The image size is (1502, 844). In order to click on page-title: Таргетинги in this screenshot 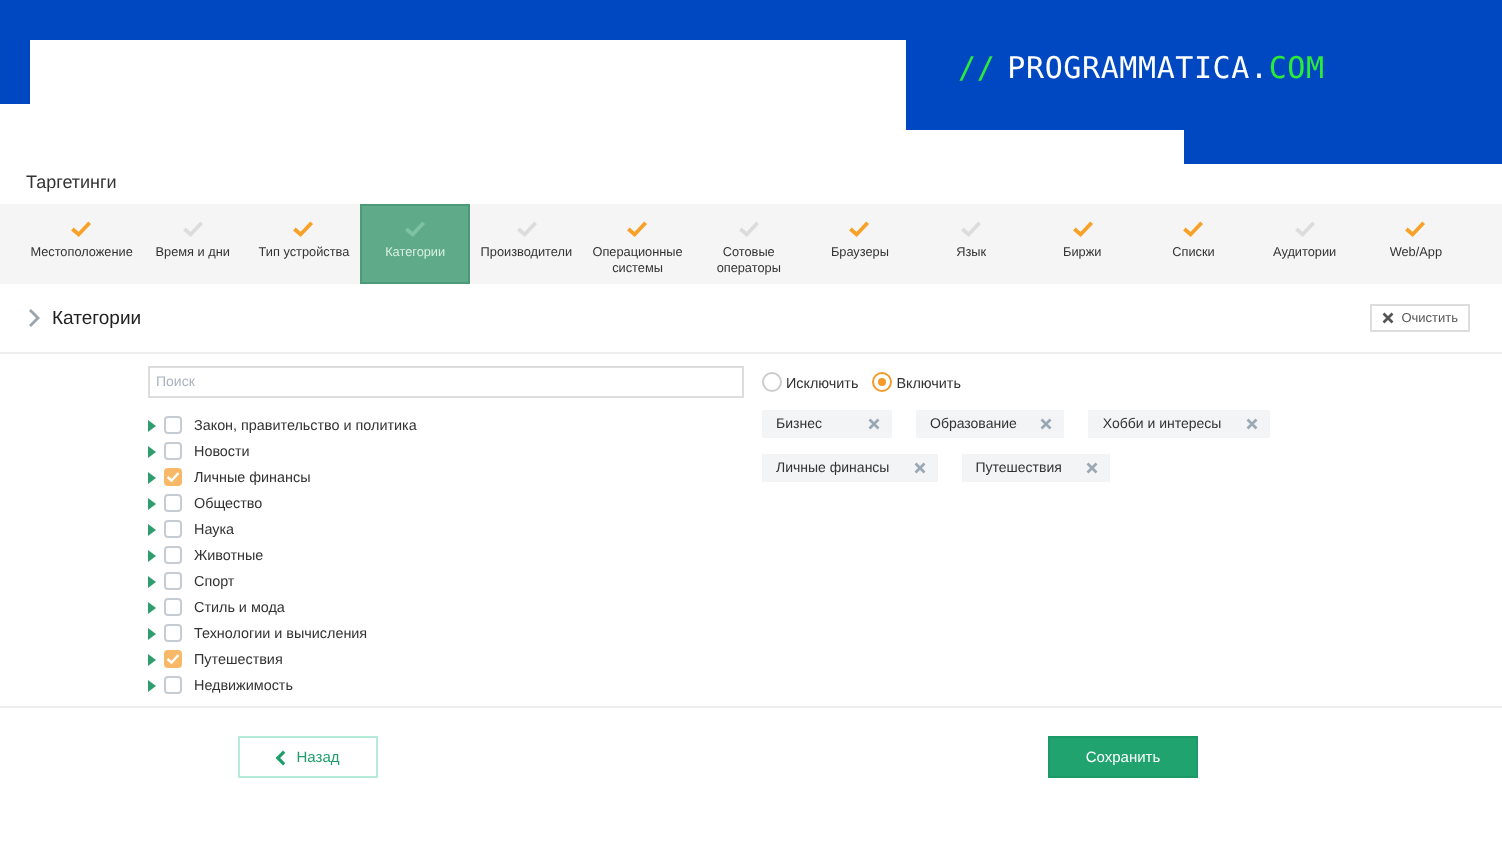, I will do `click(72, 184)`.